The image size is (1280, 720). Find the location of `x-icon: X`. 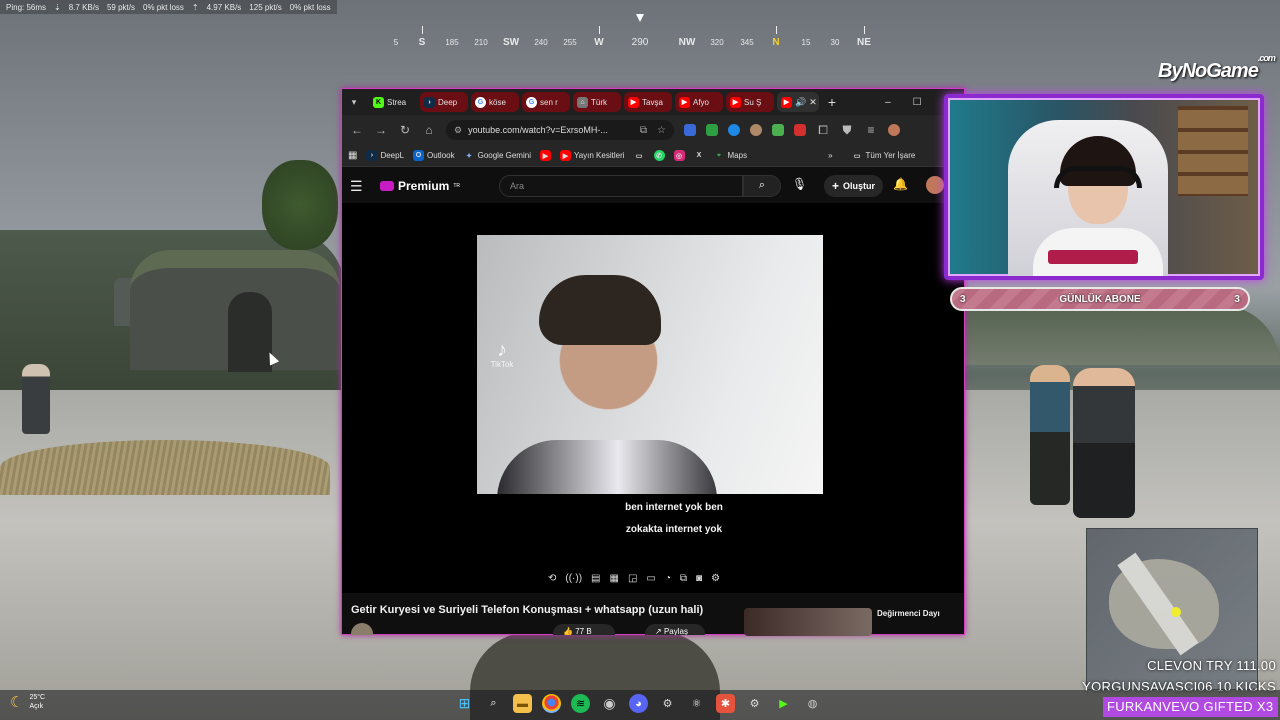

x-icon: X is located at coordinates (699, 155).